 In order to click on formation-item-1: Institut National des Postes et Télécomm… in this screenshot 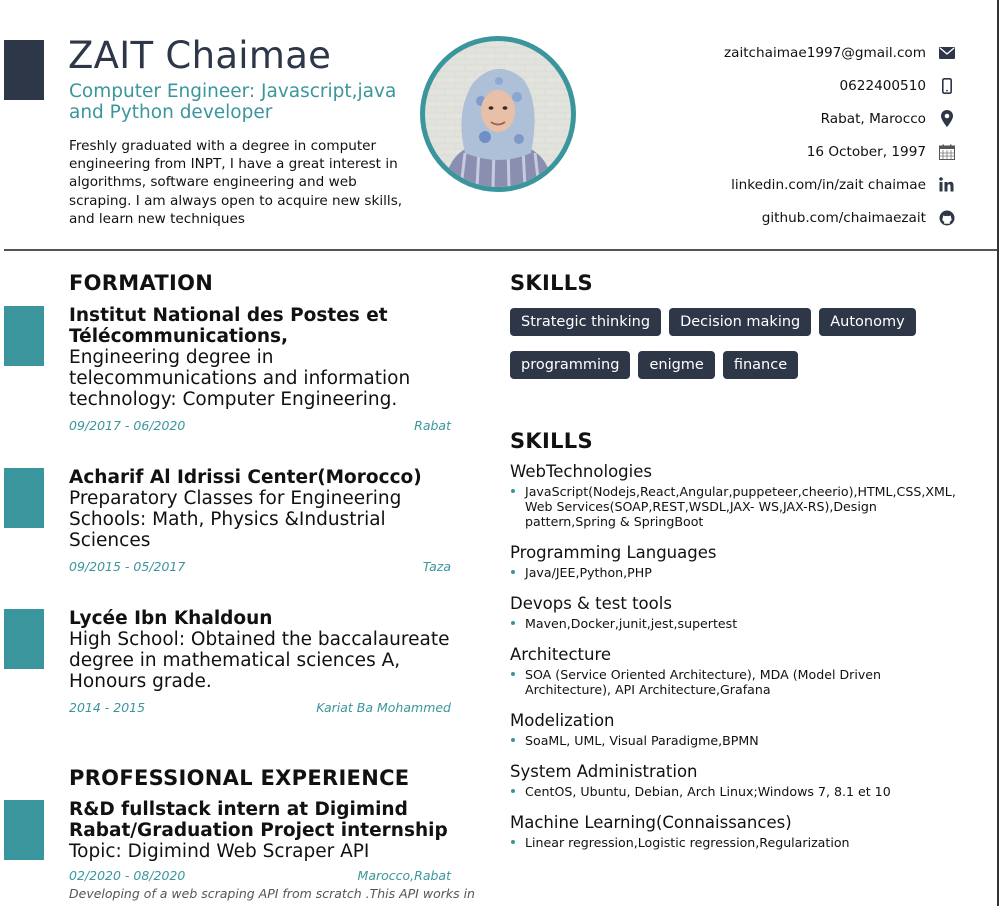, I will do `click(261, 369)`.